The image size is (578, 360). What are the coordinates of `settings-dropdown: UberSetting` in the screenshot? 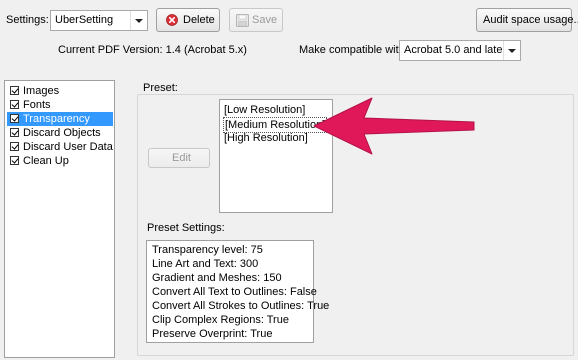 It's located at (99, 20).